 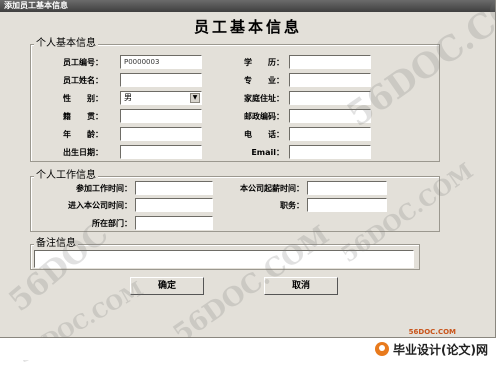 I want to click on address-label: 家庭住址：, so click(x=264, y=98).